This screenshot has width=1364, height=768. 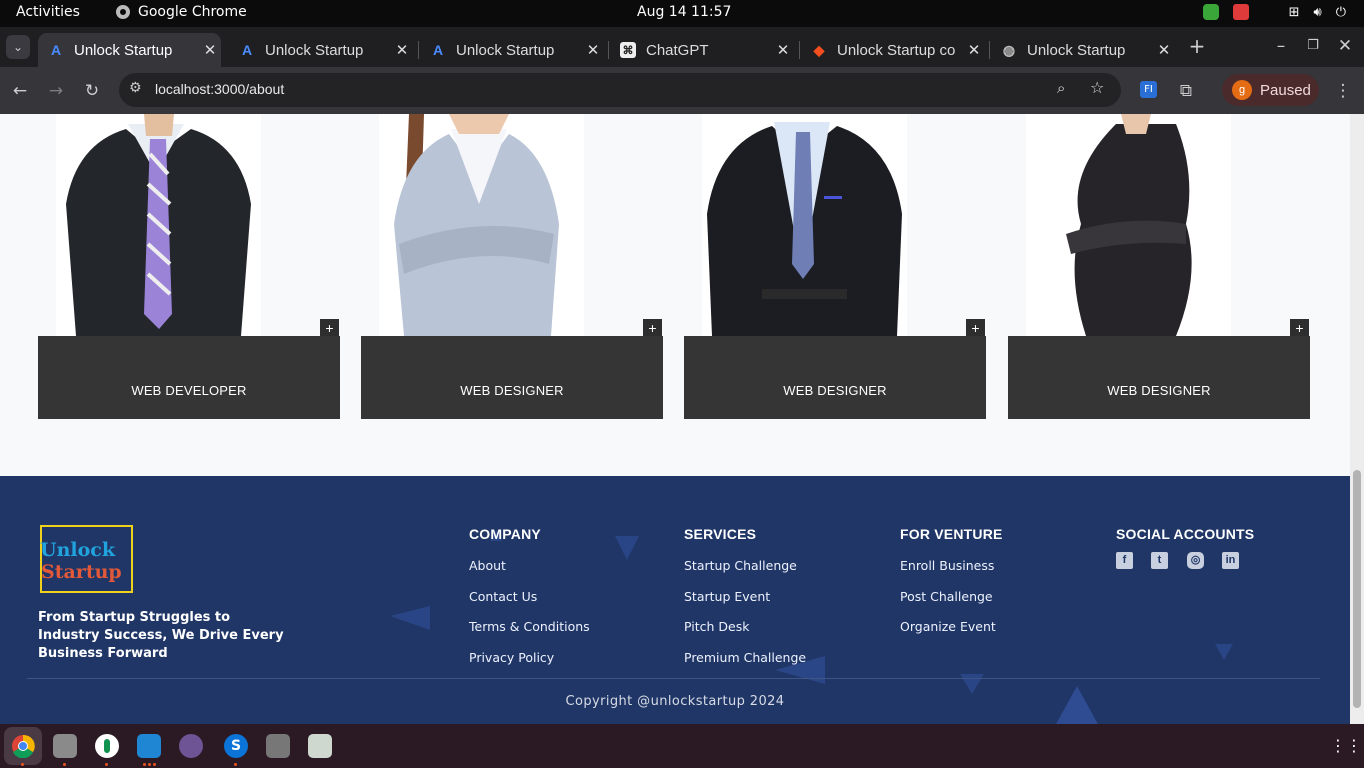 I want to click on extensions-puzzle-icon: ⧉, so click(x=1186, y=91).